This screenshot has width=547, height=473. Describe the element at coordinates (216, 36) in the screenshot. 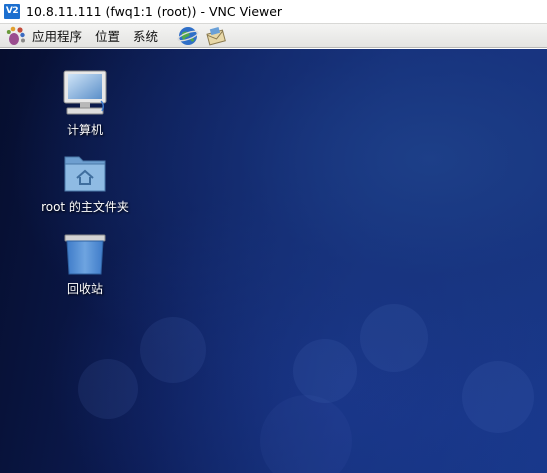

I see `mail-icon` at that location.